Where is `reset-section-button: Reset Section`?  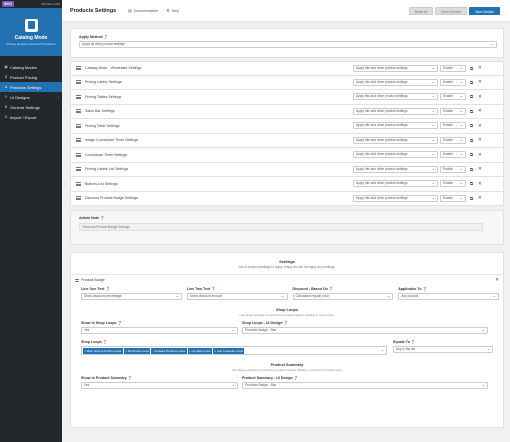 reset-section-button: Reset Section is located at coordinates (451, 11).